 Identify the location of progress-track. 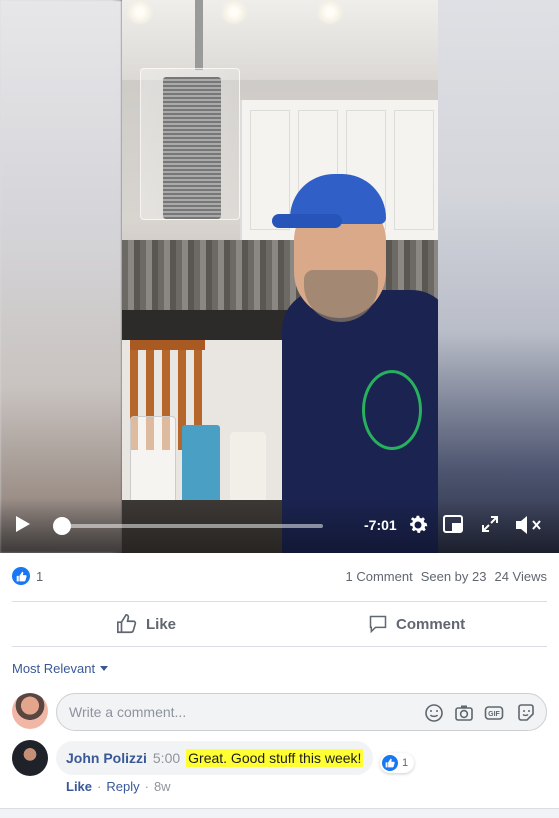
(190, 526).